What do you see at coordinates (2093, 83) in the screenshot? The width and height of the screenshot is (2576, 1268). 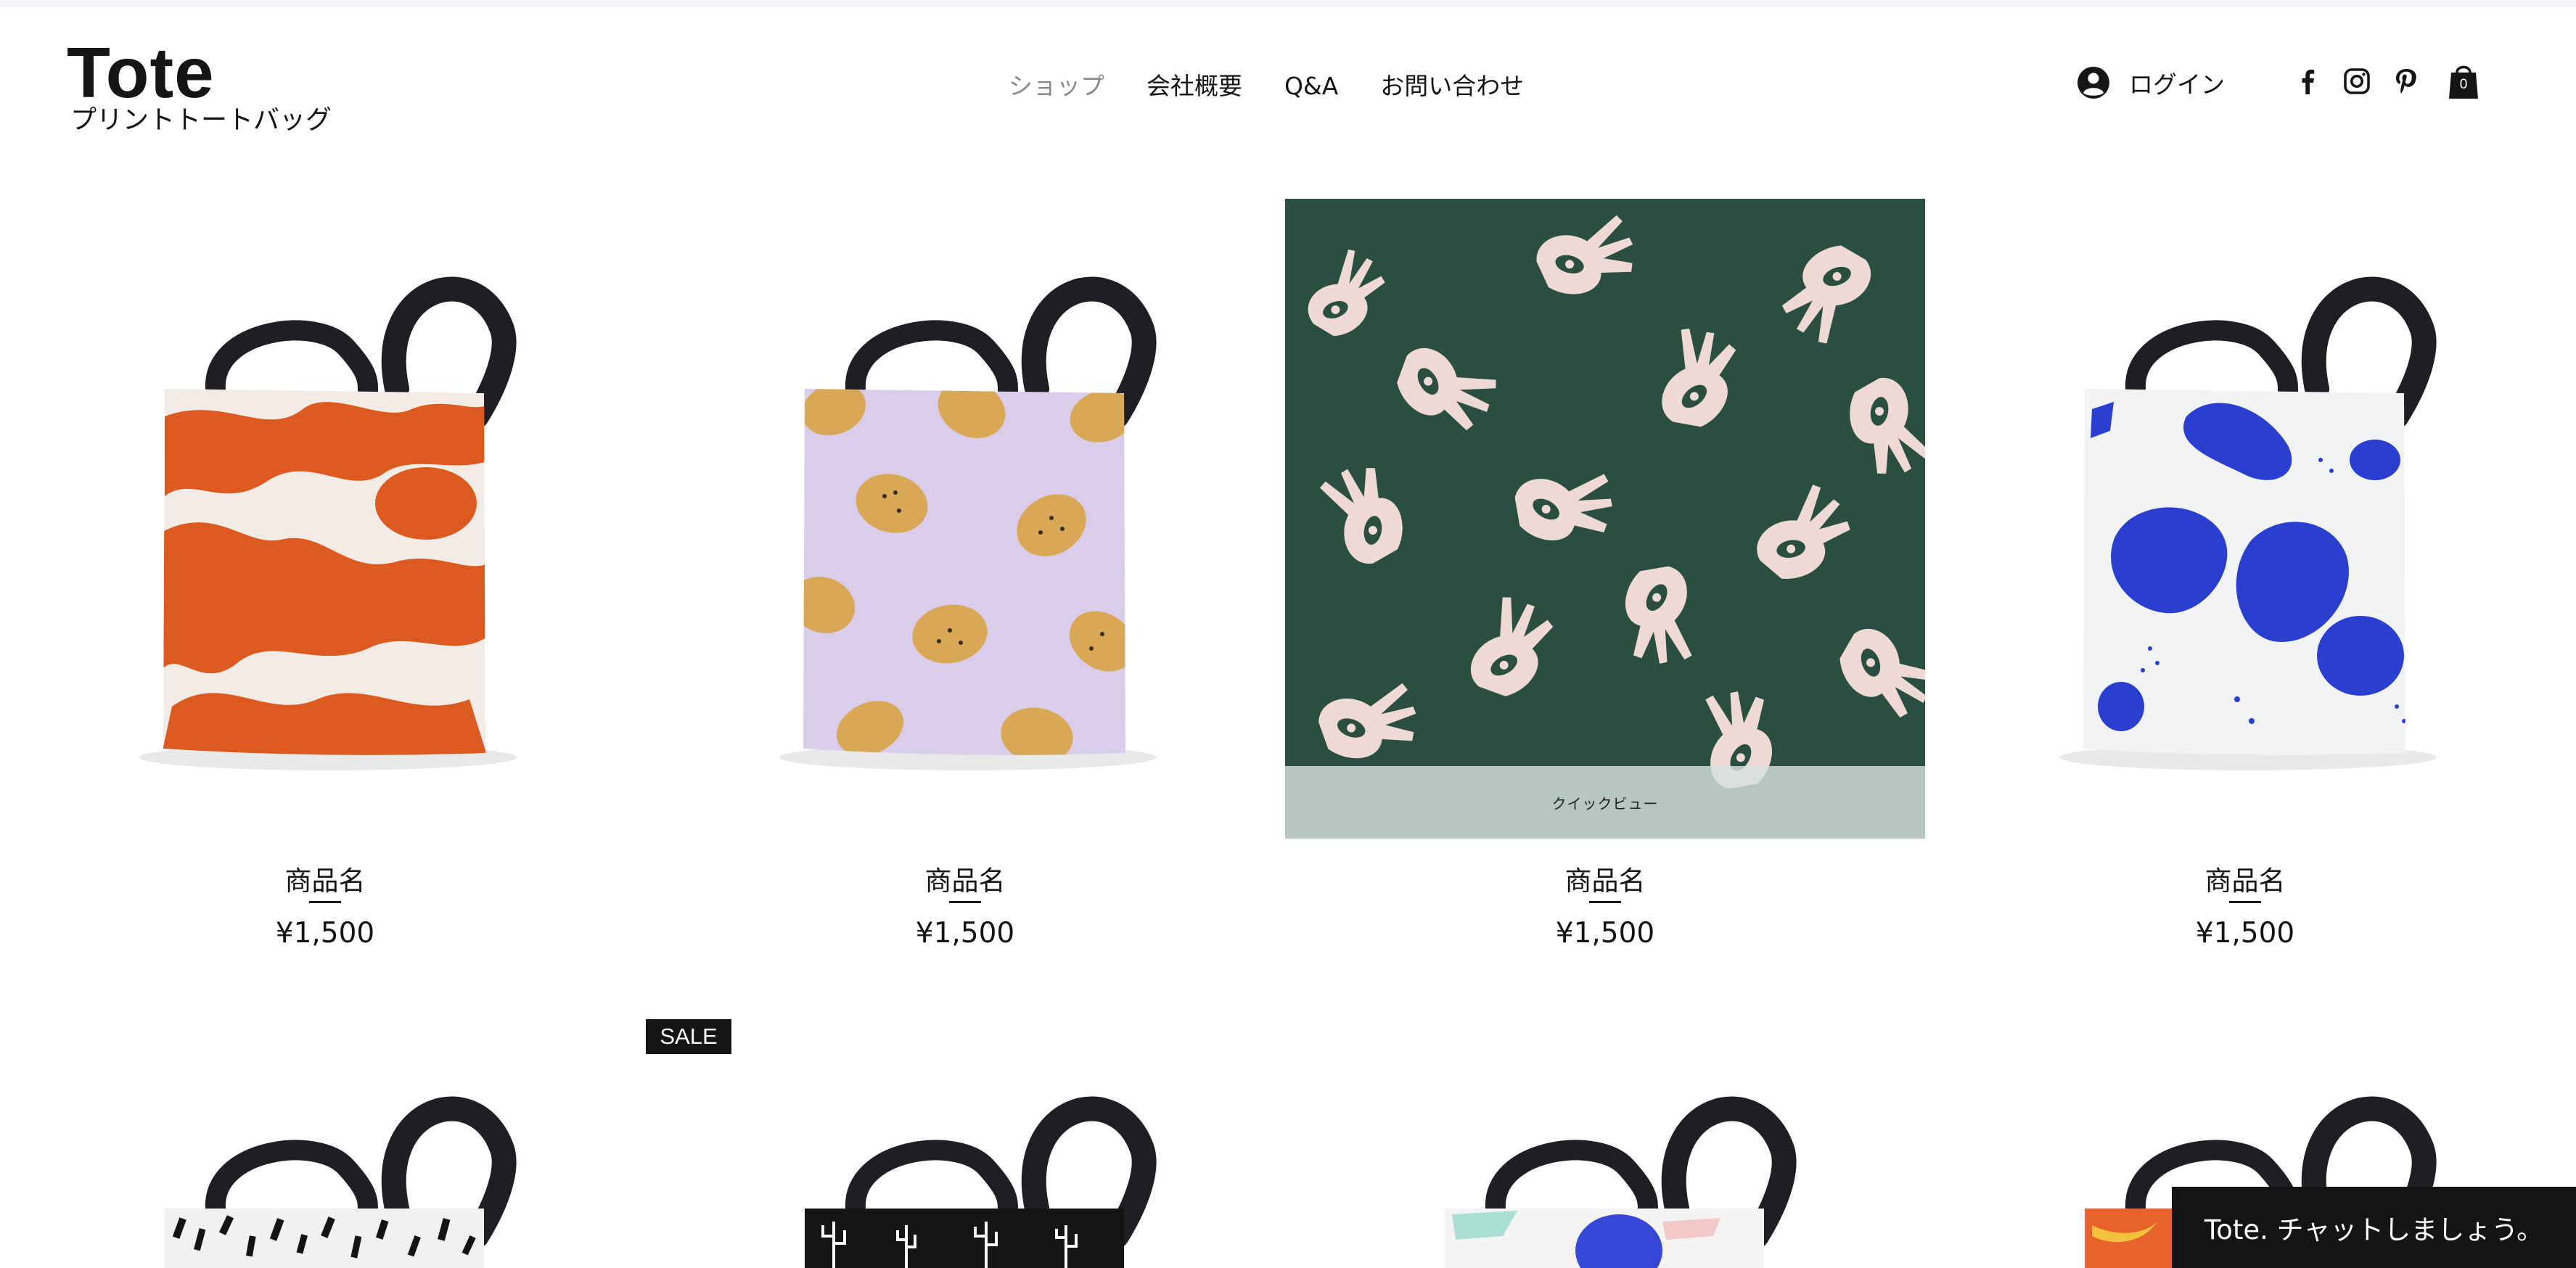 I see `user-avatar-icon` at bounding box center [2093, 83].